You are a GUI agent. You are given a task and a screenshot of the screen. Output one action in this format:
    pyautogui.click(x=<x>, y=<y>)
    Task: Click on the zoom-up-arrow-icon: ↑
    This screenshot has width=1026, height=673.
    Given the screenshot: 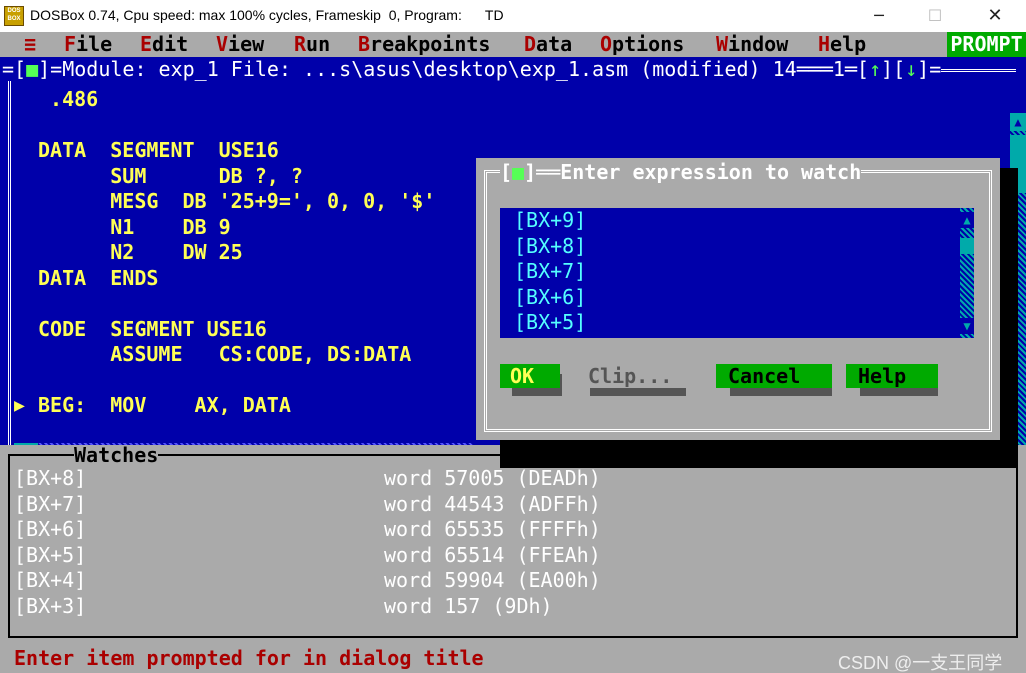 What is the action you would take?
    pyautogui.click(x=875, y=69)
    